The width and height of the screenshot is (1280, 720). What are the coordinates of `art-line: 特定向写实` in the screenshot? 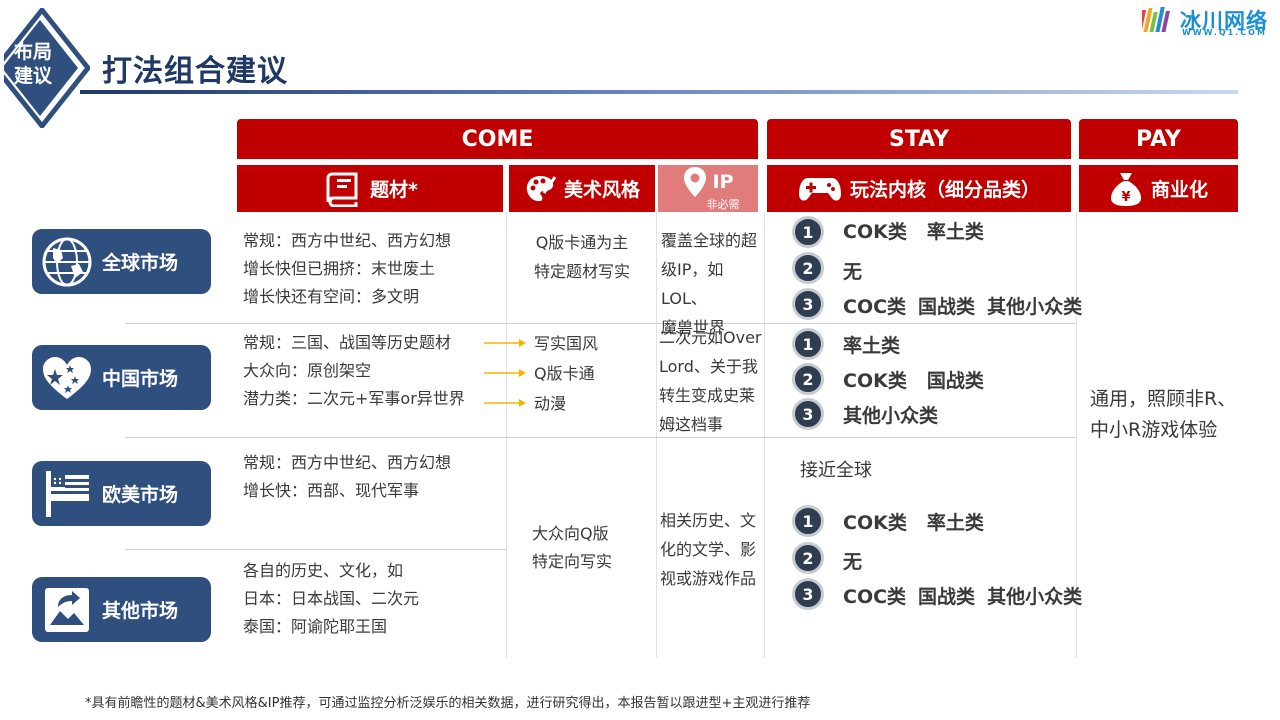 It's located at (572, 561).